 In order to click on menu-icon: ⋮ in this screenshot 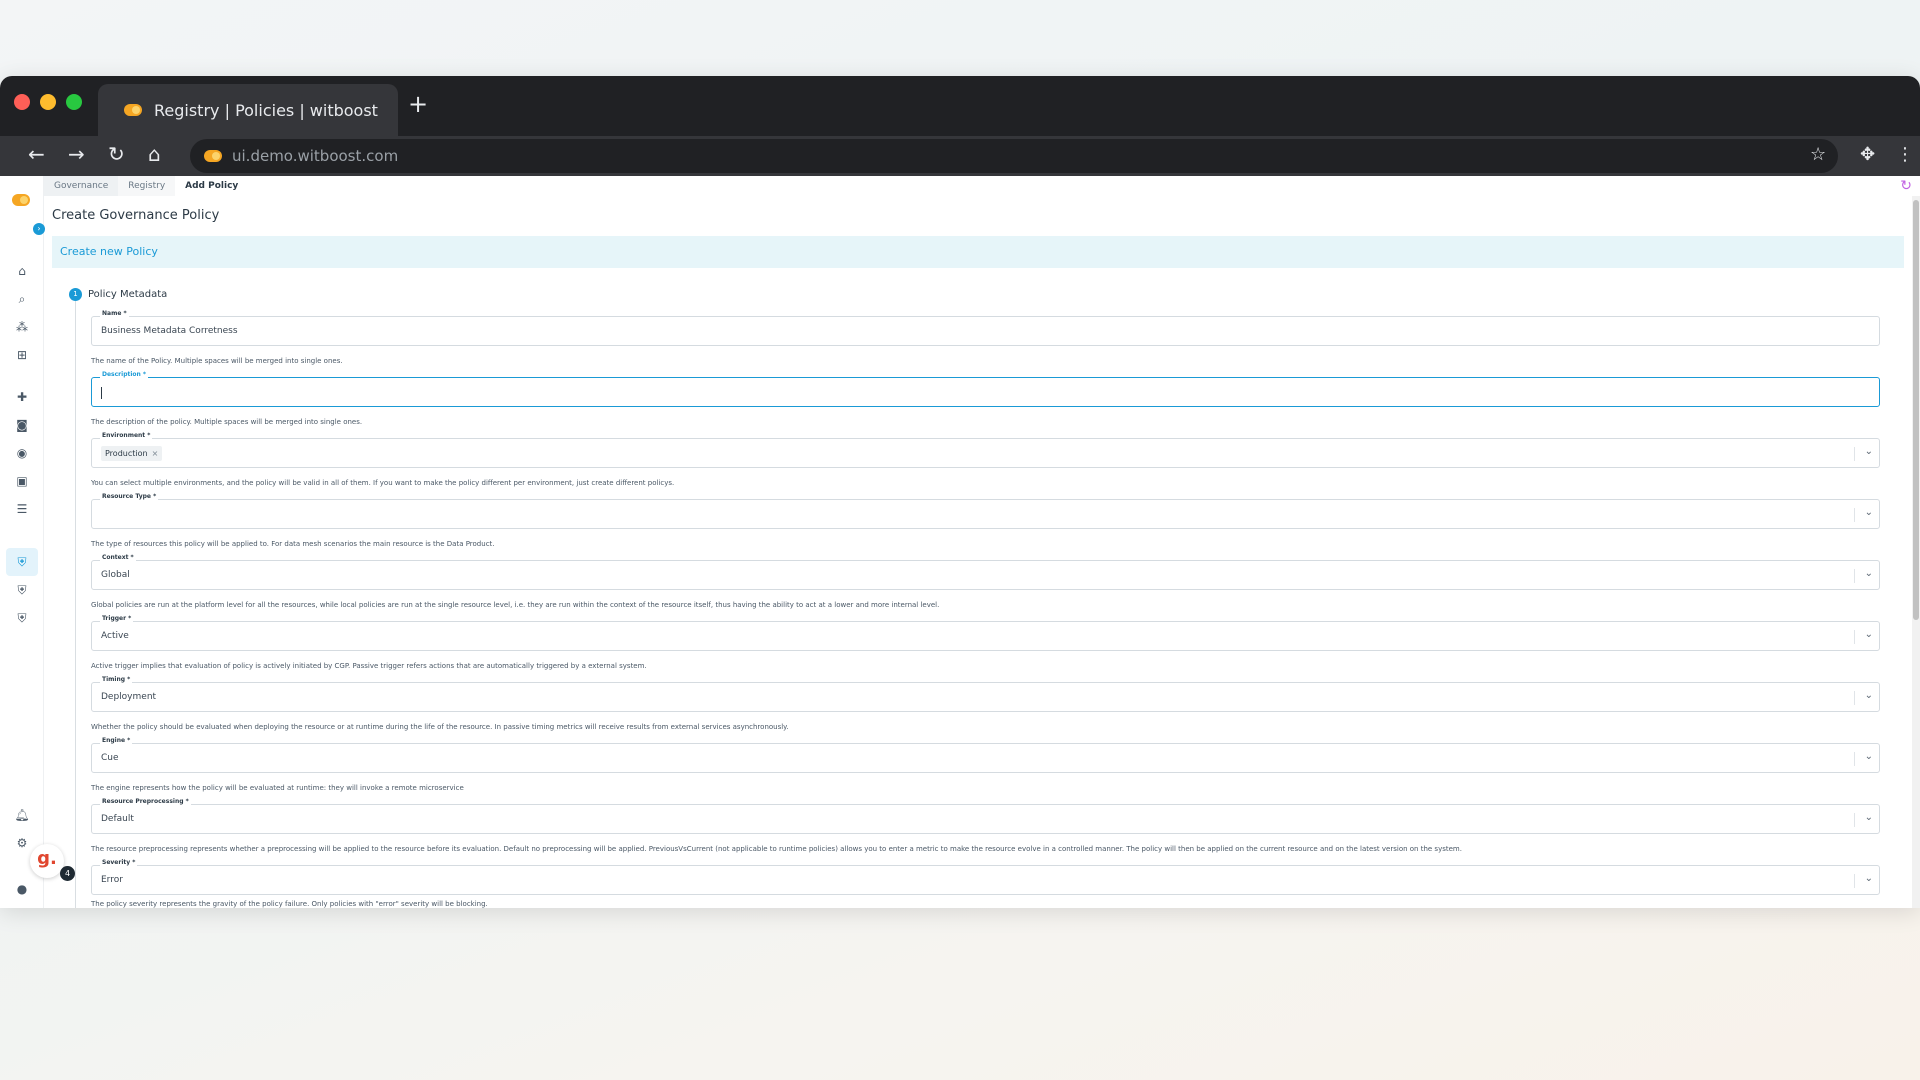, I will do `click(1905, 154)`.